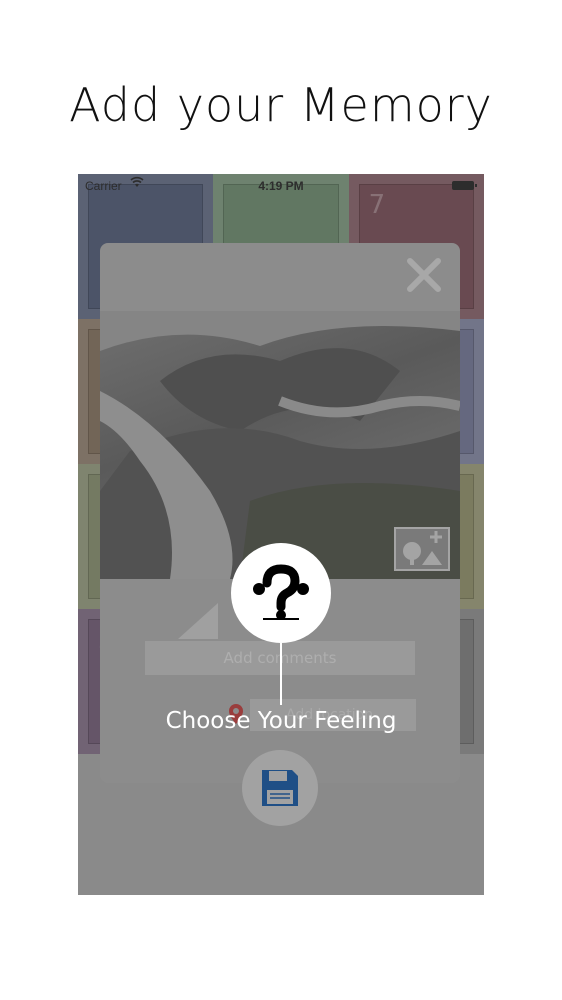 Image resolution: width=562 pixels, height=1000 pixels. I want to click on status-time: 4:19 PM, so click(281, 186).